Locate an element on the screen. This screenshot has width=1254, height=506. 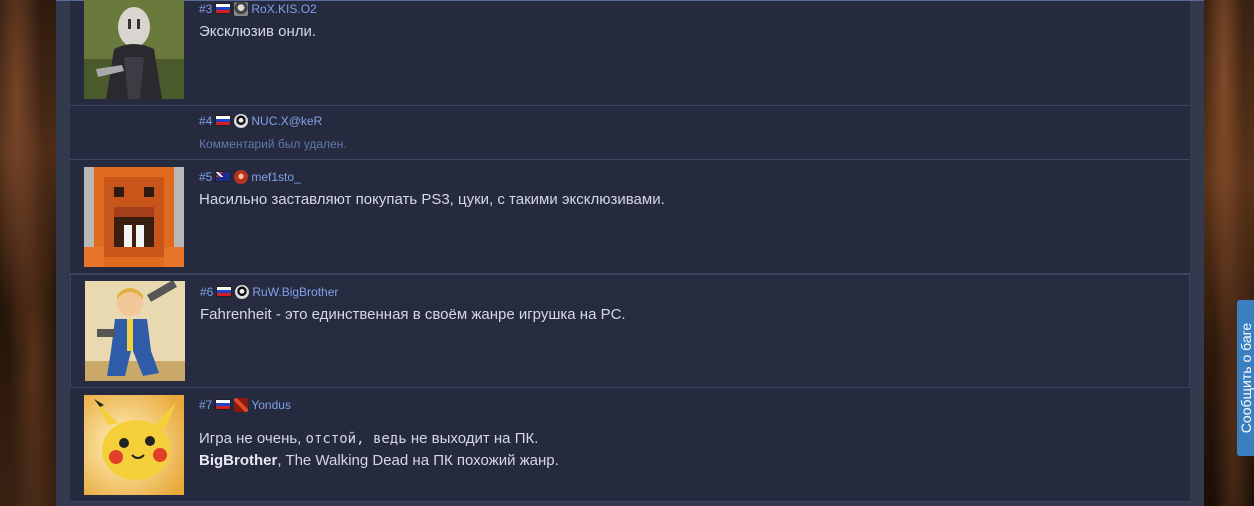
nuc-team-icon is located at coordinates (241, 121).